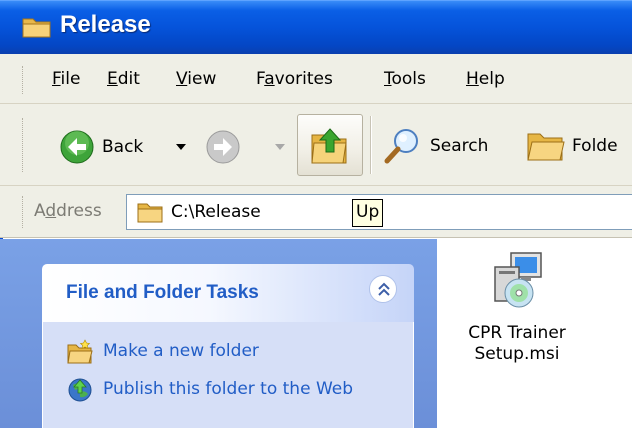 The height and width of the screenshot is (428, 632). What do you see at coordinates (123, 147) in the screenshot?
I see `back-label: Back` at bounding box center [123, 147].